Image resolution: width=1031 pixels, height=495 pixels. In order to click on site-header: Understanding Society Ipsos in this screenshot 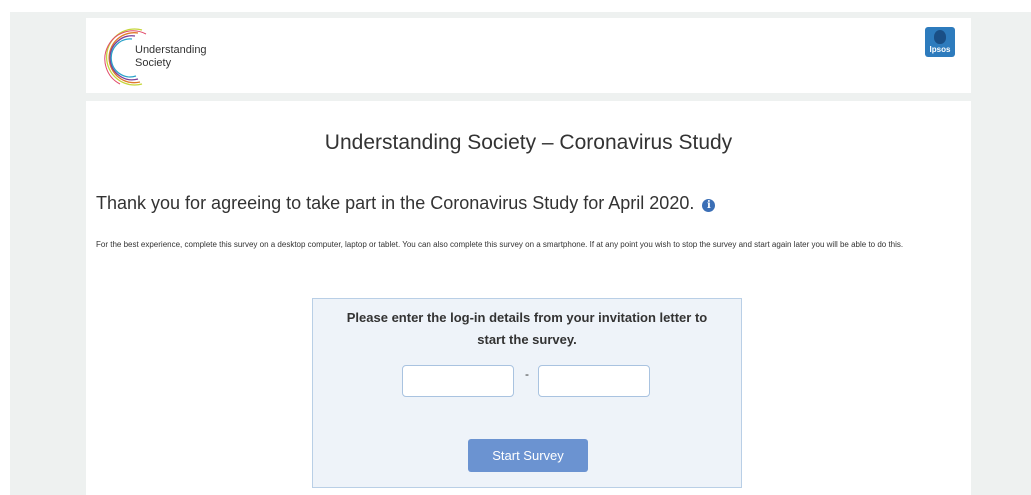, I will do `click(528, 55)`.